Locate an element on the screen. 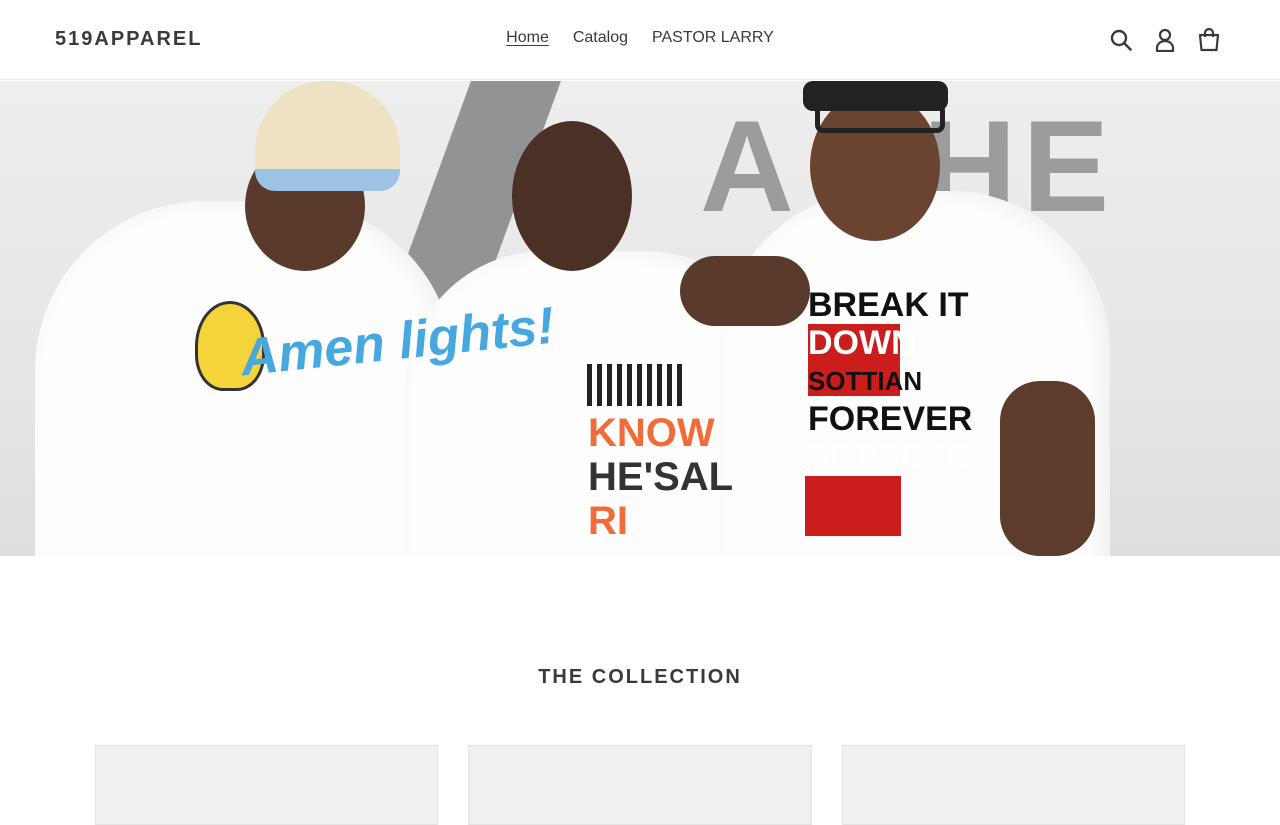  know-hes-alright-print: KNOW HE'SAL RI is located at coordinates (660, 457).